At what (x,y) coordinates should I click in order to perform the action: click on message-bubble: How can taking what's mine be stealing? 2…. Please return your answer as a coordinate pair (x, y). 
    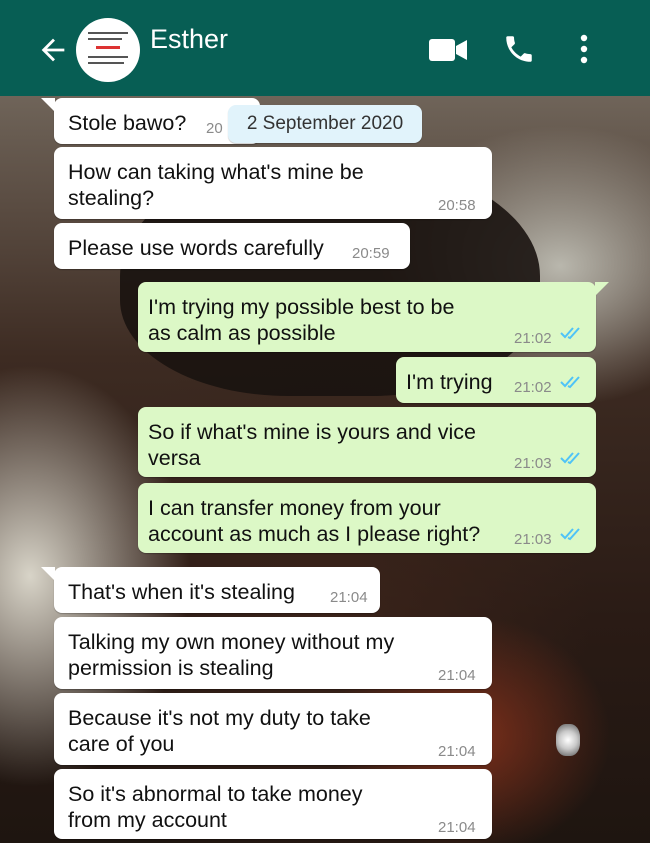
    Looking at the image, I should click on (273, 183).